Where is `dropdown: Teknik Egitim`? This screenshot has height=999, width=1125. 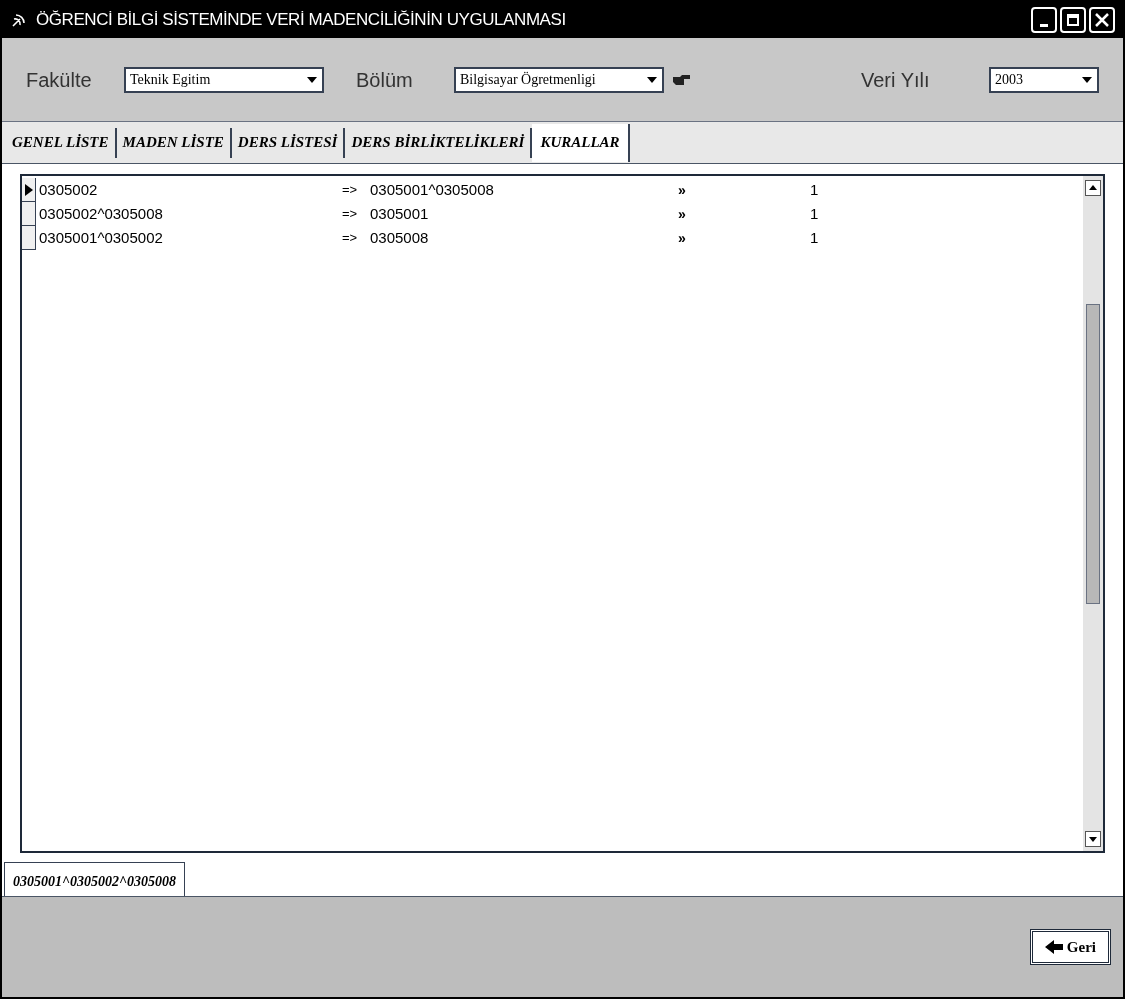 dropdown: Teknik Egitim is located at coordinates (224, 79).